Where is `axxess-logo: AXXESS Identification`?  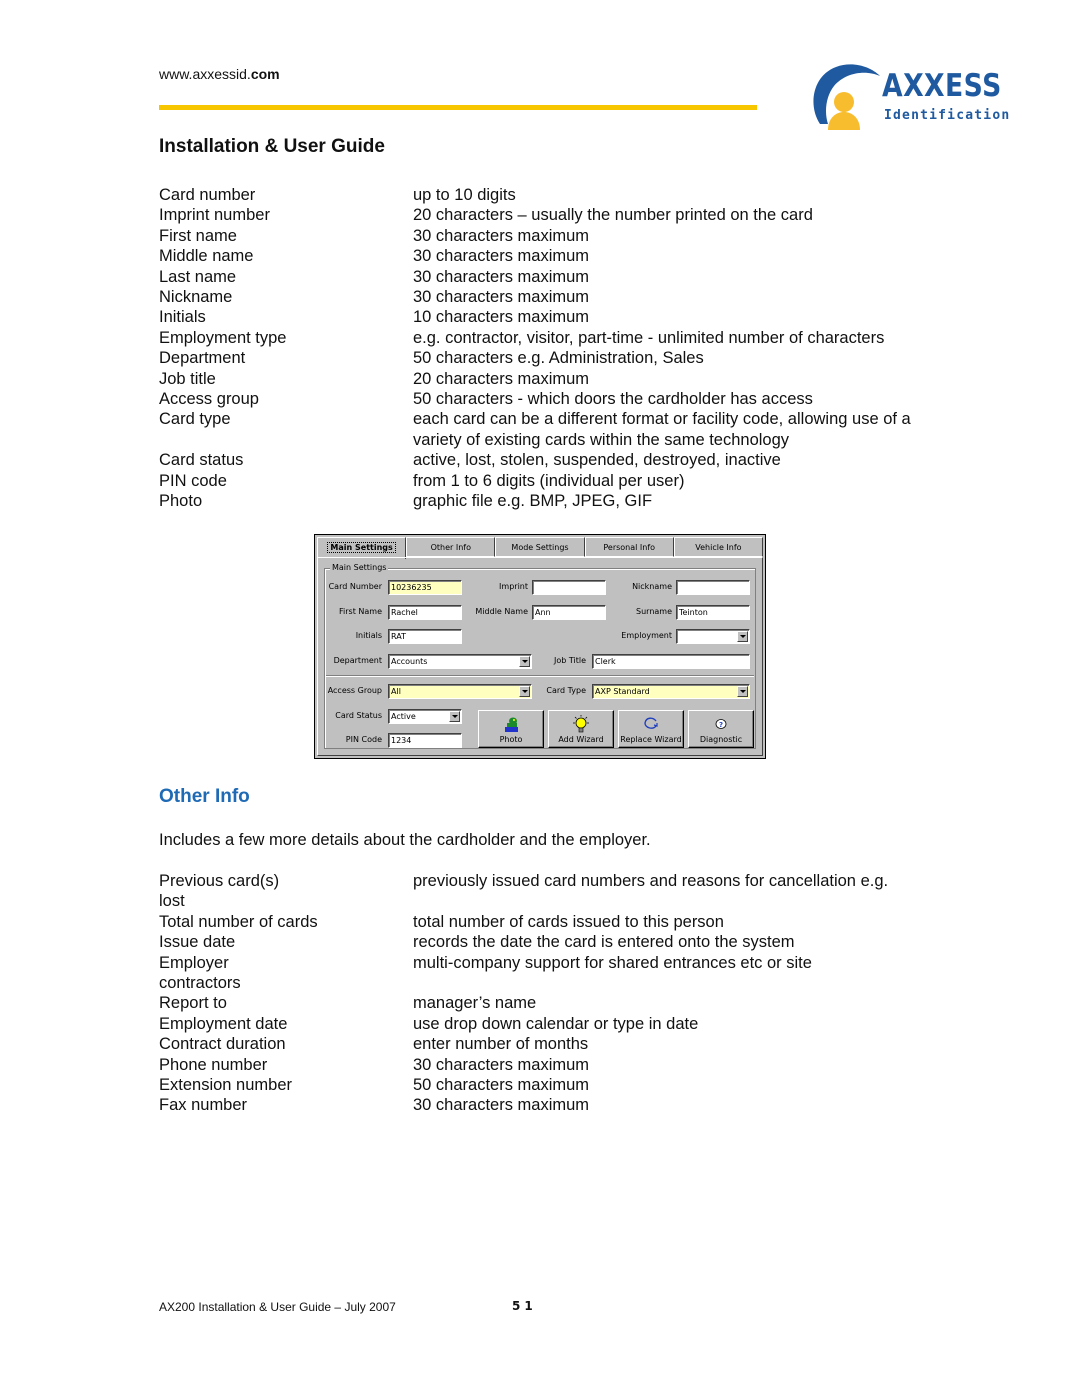
axxess-logo: AXXESS Identification is located at coordinates (908, 97).